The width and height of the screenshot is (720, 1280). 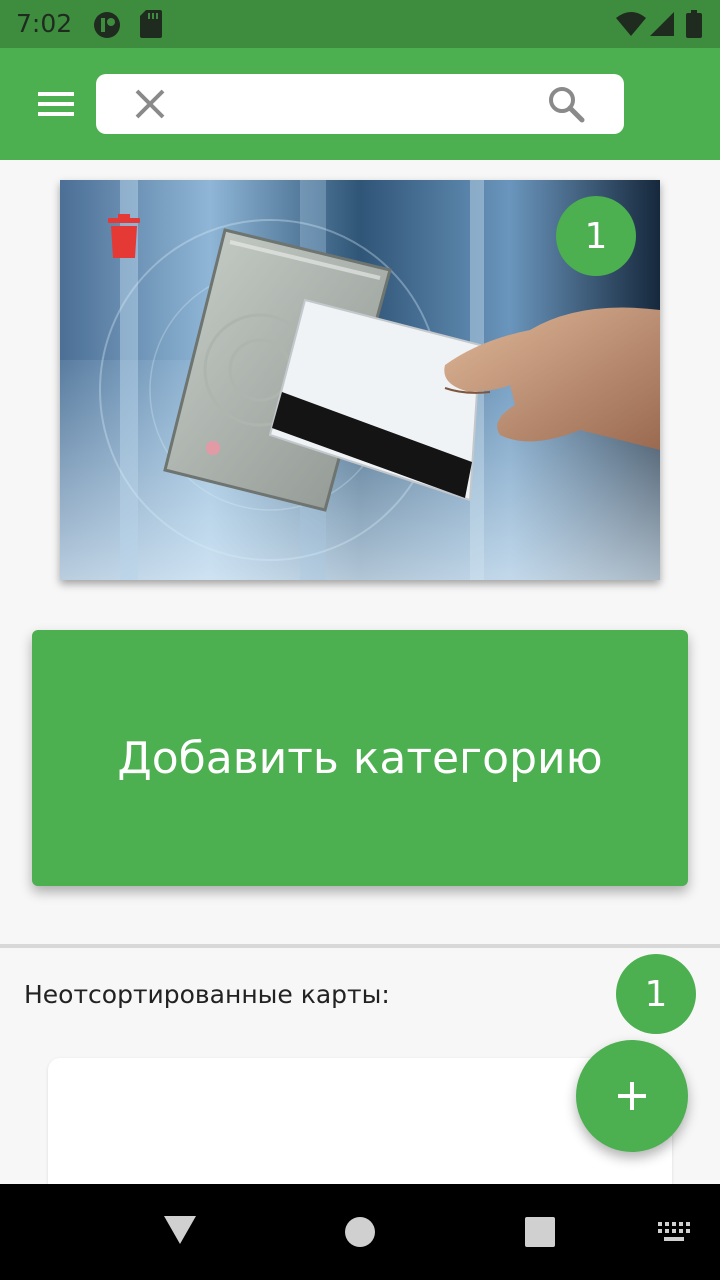 What do you see at coordinates (674, 1231) in the screenshot?
I see `keyboard-icon` at bounding box center [674, 1231].